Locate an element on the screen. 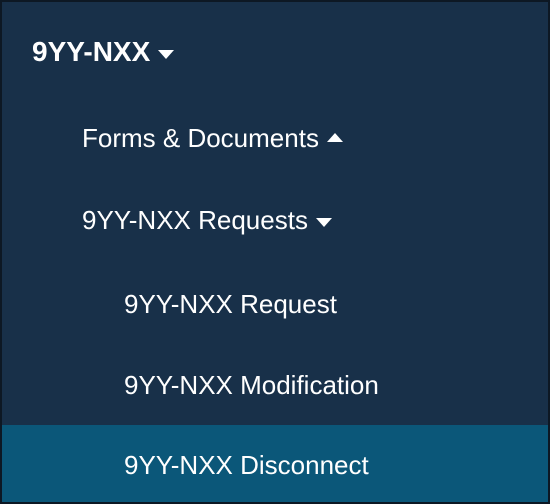  nav-item-forms-documents: Forms & Documents is located at coordinates (275, 138).